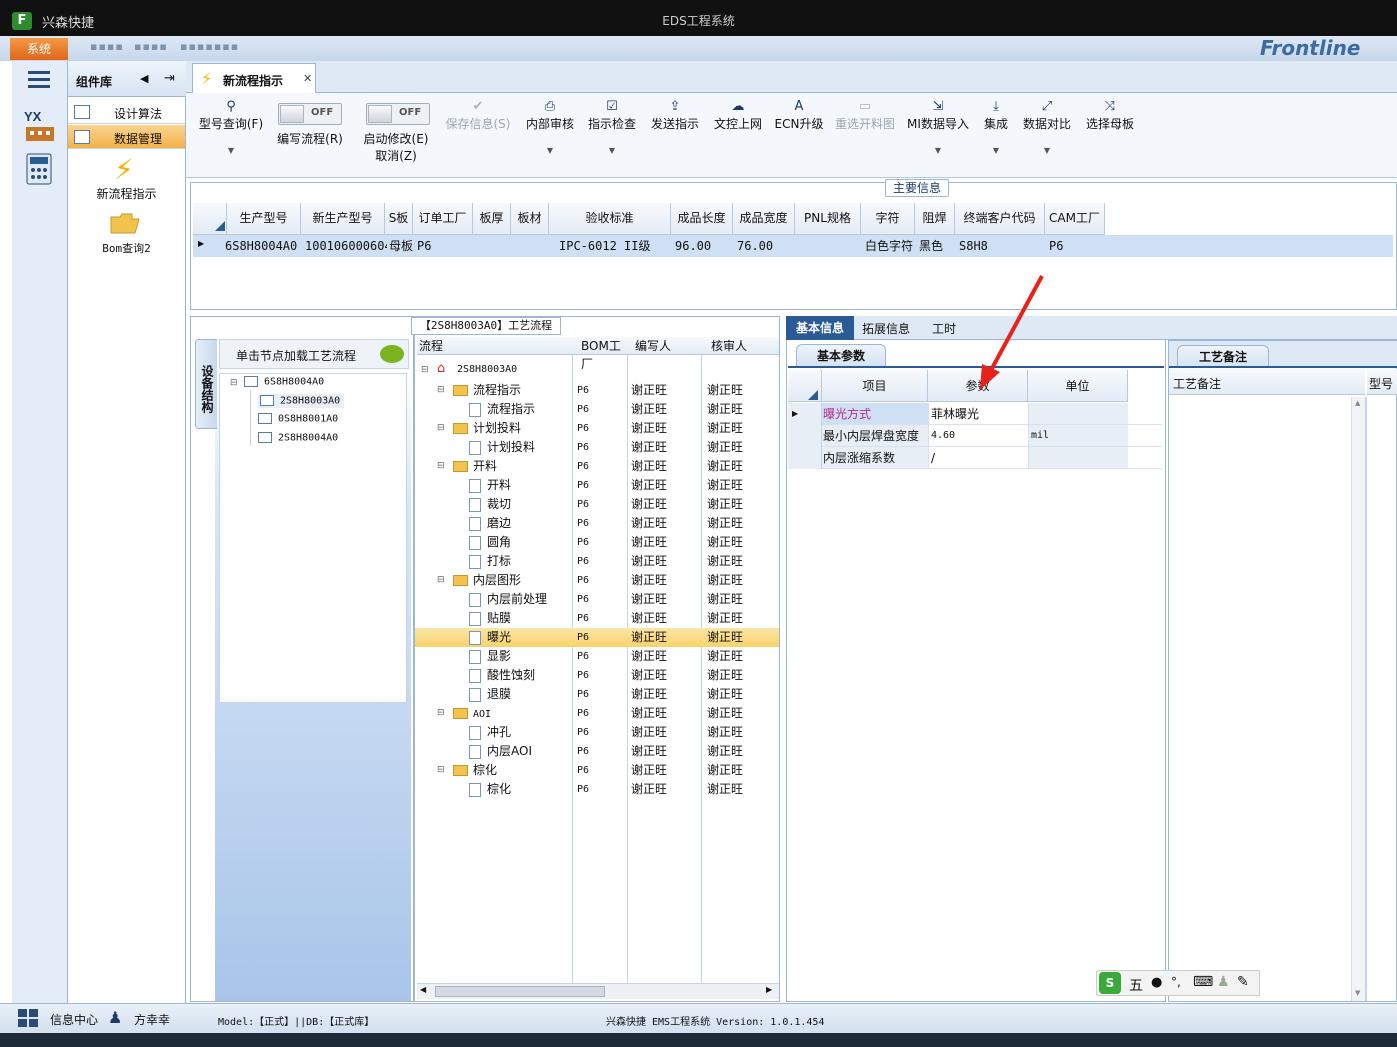 The height and width of the screenshot is (1047, 1397). What do you see at coordinates (597, 751) in the screenshot?
I see `process-row: 内层AOI P6 谢正旺 谢正旺` at bounding box center [597, 751].